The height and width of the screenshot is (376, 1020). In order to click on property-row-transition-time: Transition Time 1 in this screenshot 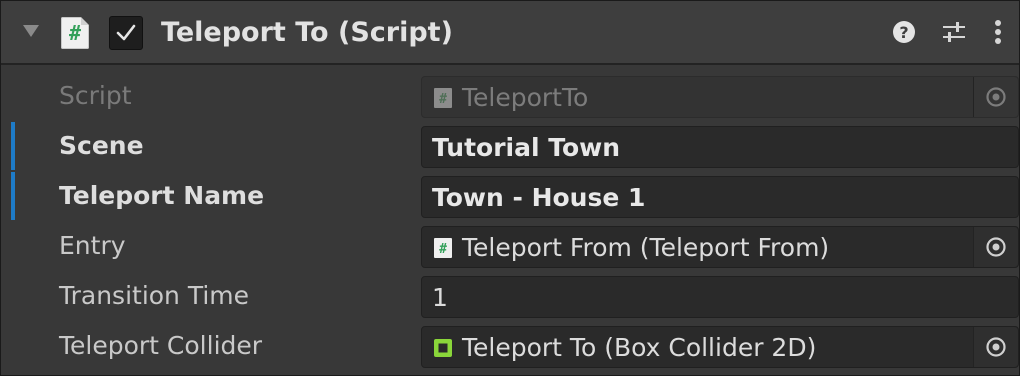, I will do `click(510, 296)`.